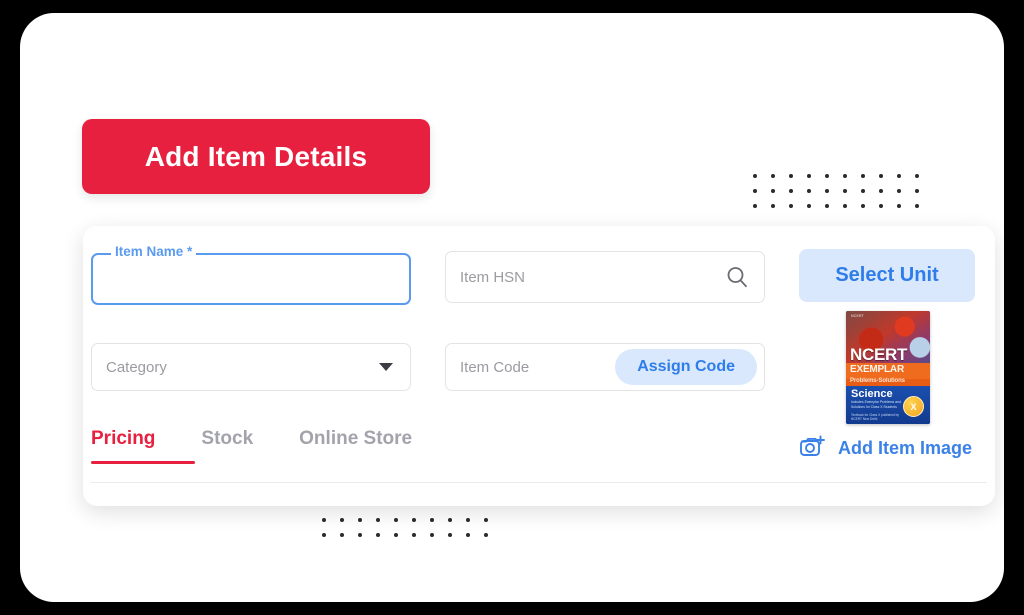  Describe the element at coordinates (913, 406) in the screenshot. I see `book-class-badge: X` at that location.